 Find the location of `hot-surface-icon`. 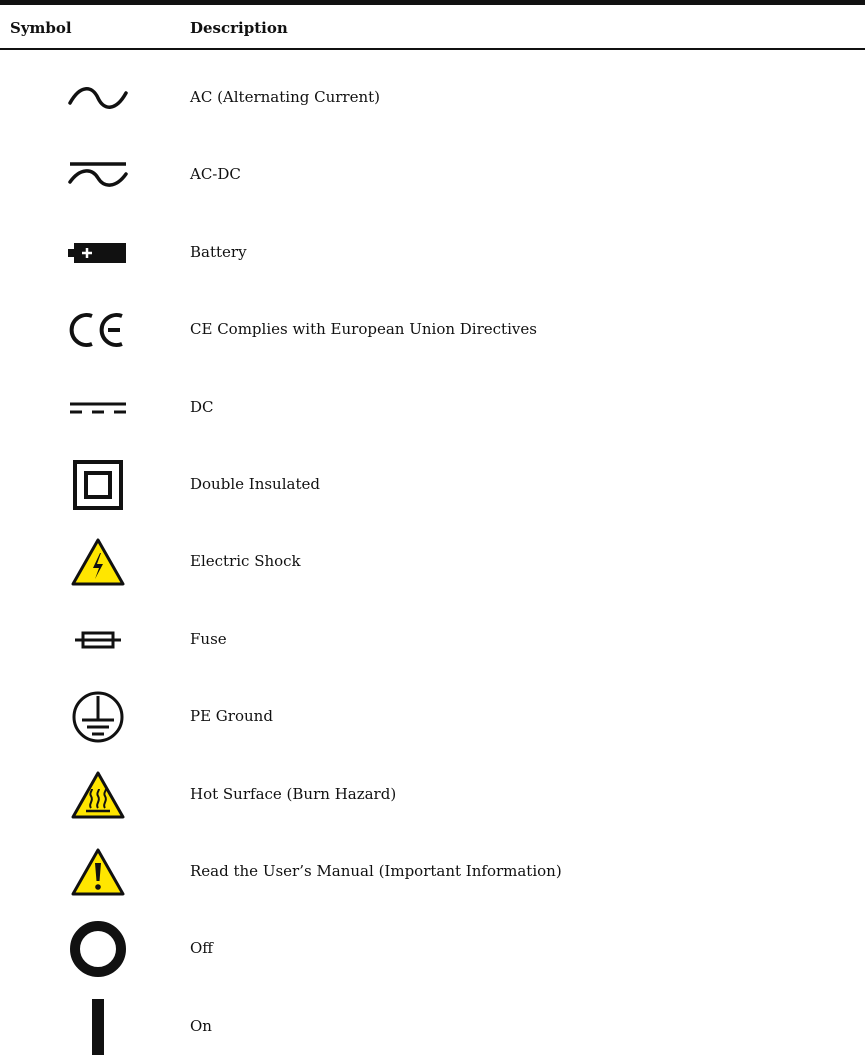

hot-surface-icon is located at coordinates (98, 795).